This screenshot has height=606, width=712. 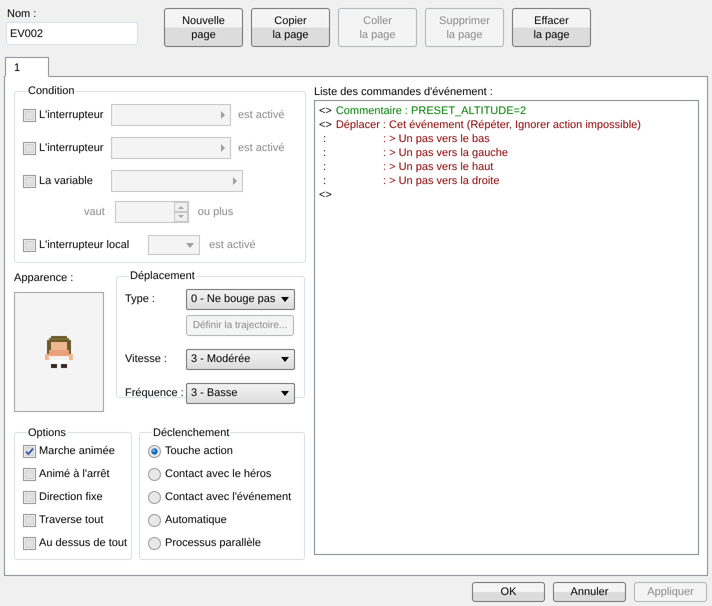 What do you see at coordinates (21, 14) in the screenshot?
I see `field-label: Nom :` at bounding box center [21, 14].